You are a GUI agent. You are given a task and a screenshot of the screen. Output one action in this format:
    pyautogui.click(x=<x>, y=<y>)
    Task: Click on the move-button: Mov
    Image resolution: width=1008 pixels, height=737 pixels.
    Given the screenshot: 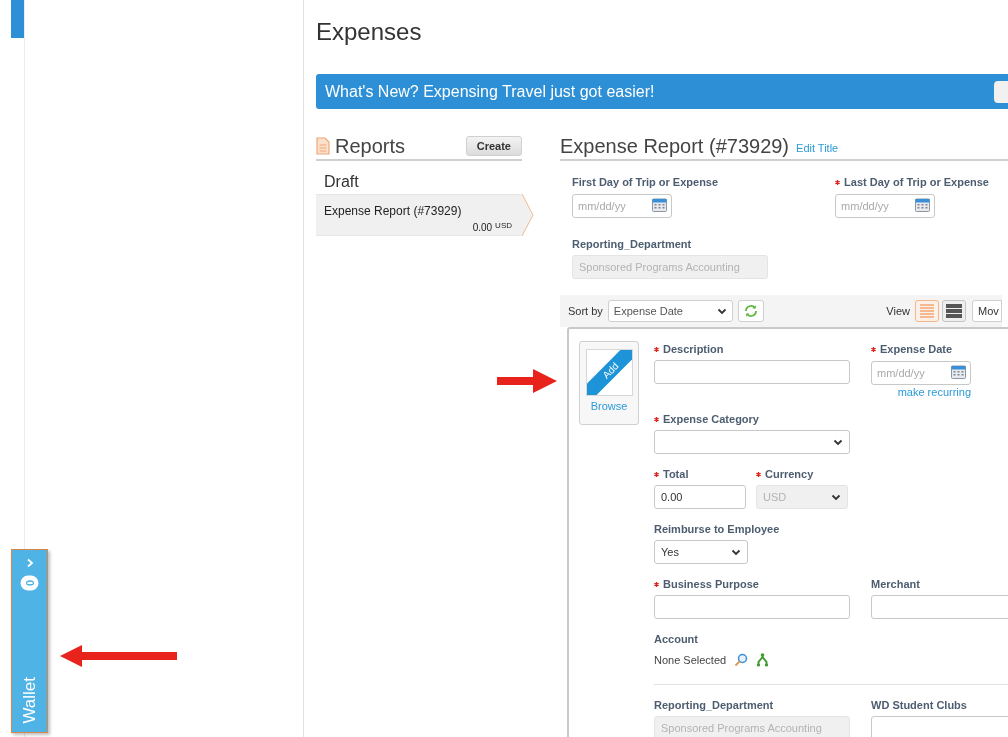 What is the action you would take?
    pyautogui.click(x=987, y=311)
    